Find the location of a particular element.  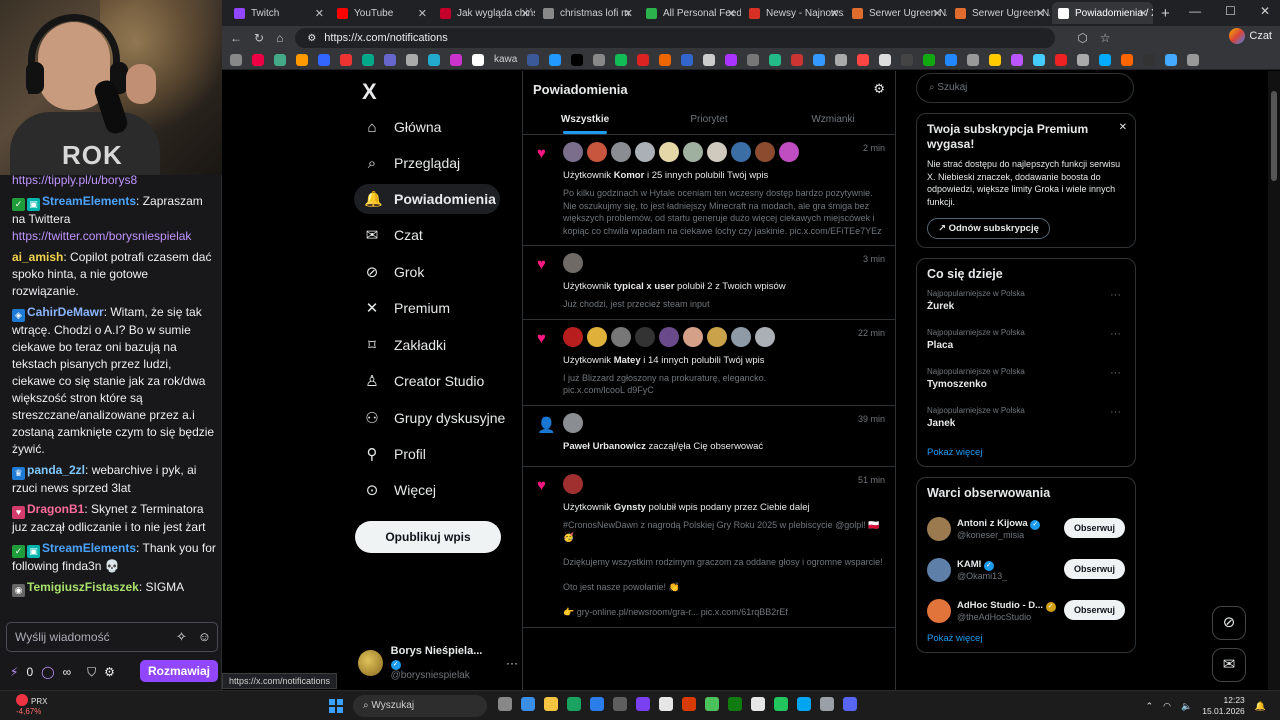

site-info-icon: ⚙ is located at coordinates (311, 38).